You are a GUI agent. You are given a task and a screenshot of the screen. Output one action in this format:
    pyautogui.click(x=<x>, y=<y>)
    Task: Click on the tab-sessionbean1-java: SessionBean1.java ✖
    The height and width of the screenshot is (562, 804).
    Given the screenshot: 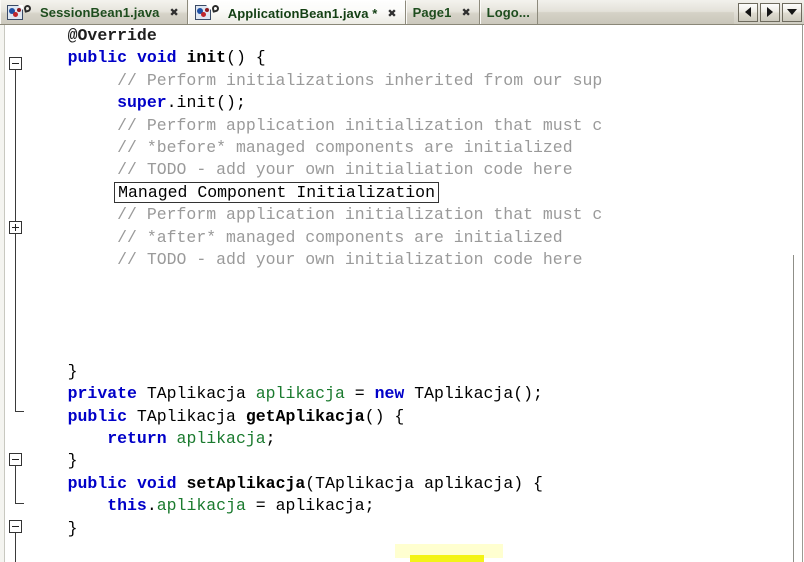 What is the action you would take?
    pyautogui.click(x=94, y=12)
    